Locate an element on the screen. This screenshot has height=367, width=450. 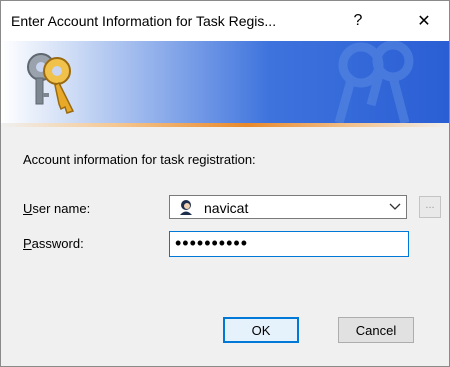
user-name-combobox: navicat is located at coordinates (288, 207).